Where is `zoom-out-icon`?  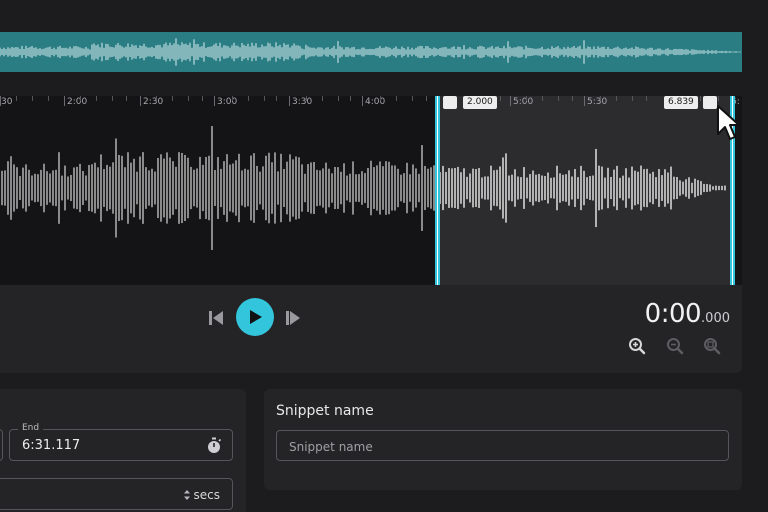
zoom-out-icon is located at coordinates (675, 346).